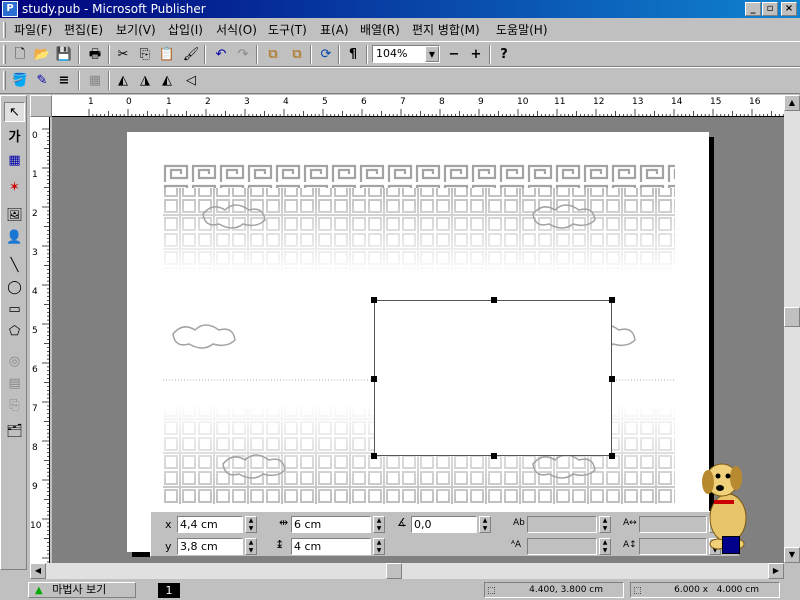  What do you see at coordinates (14, 406) in the screenshot?
I see `html-fragment-icon: ⎘` at bounding box center [14, 406].